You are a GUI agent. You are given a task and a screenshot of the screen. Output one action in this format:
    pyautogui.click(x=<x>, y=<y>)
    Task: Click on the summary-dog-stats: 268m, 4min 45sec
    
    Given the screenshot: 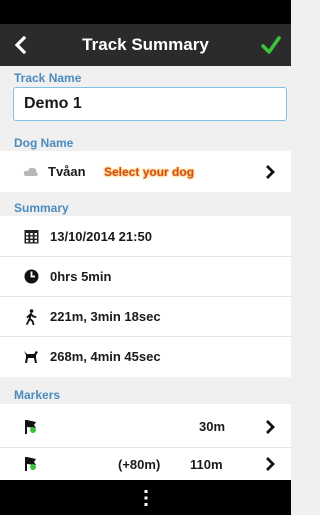 What is the action you would take?
    pyautogui.click(x=105, y=356)
    